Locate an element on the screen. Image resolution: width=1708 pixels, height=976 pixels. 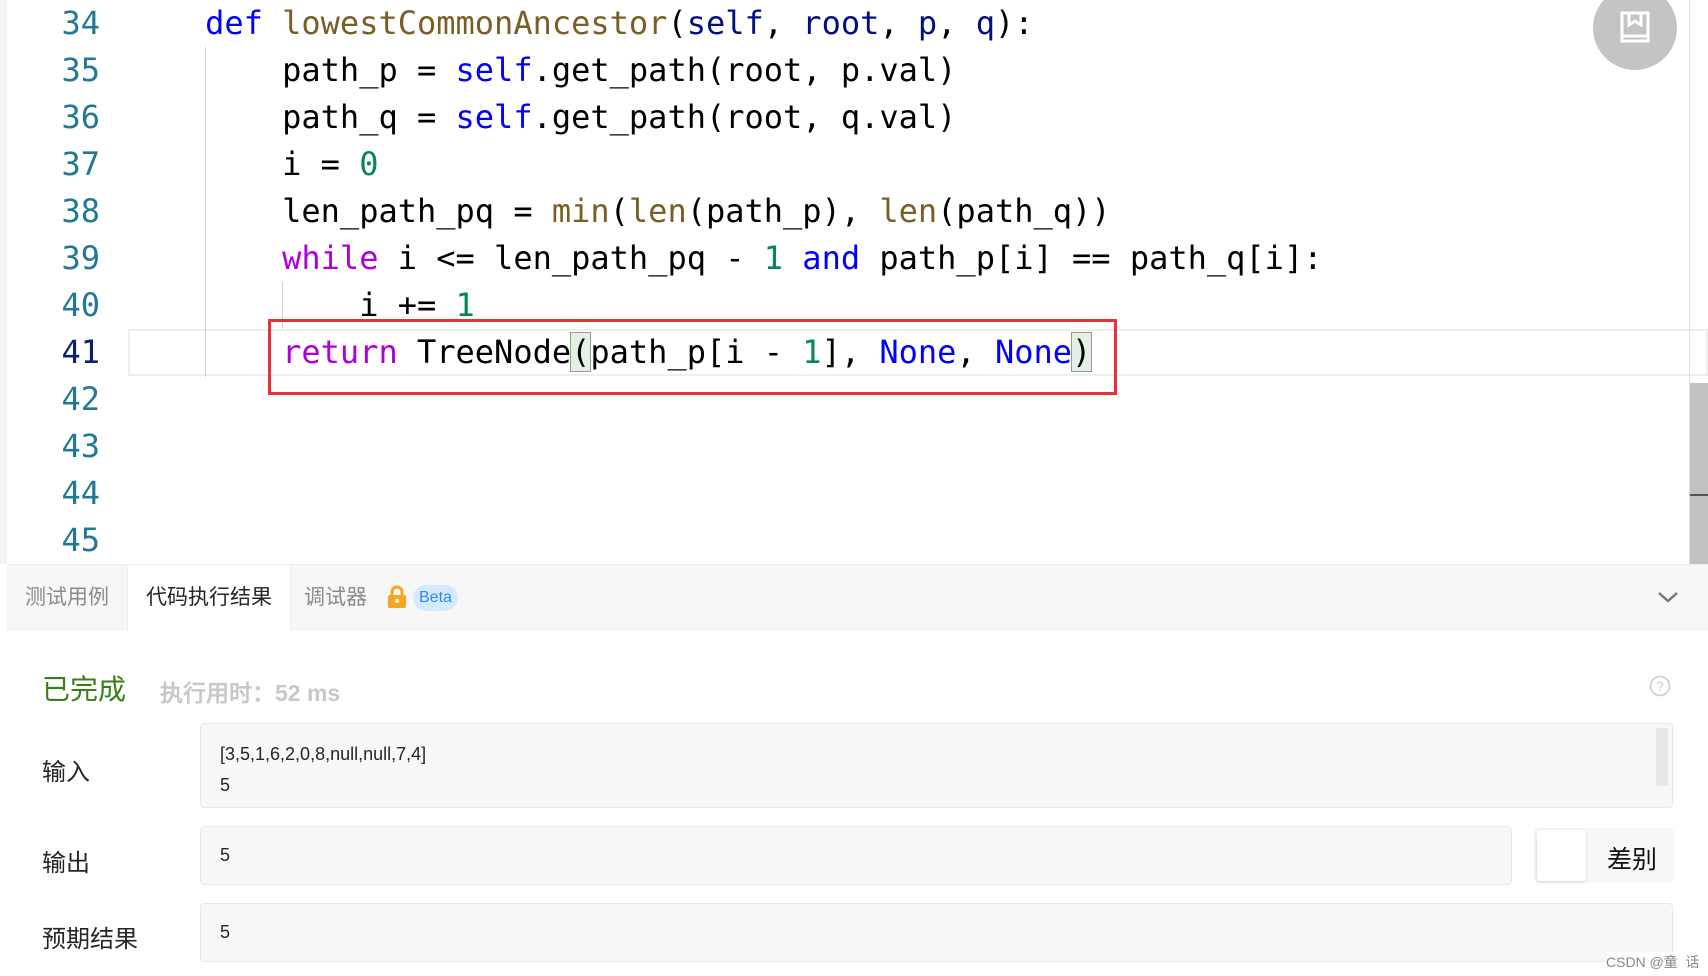
tab-test-cases: 测试用例 is located at coordinates (67, 598).